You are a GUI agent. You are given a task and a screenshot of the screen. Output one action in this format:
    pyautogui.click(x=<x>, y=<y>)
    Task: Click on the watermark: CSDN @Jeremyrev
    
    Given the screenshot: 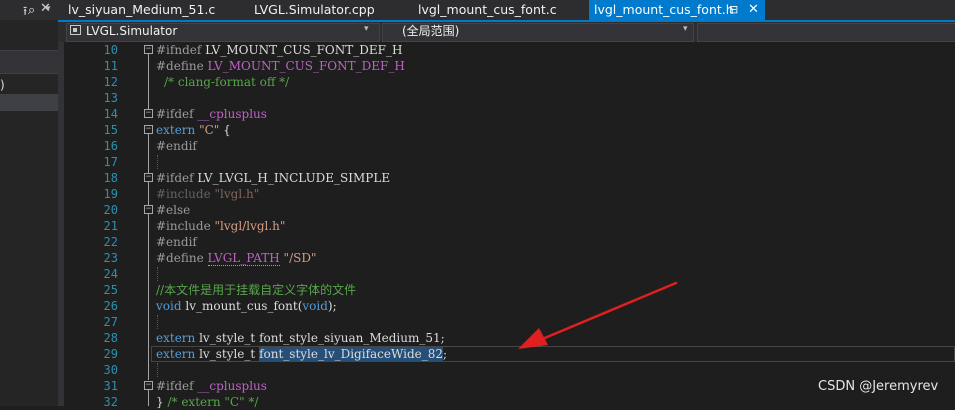 What is the action you would take?
    pyautogui.click(x=878, y=386)
    